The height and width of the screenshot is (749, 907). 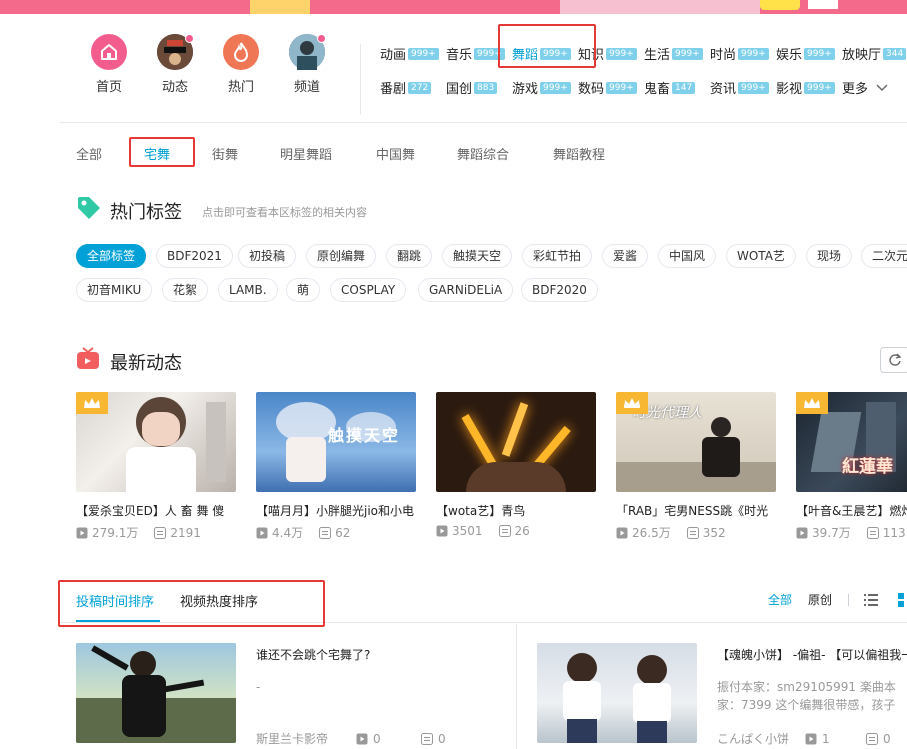 I want to click on category-label: 鬼畜, so click(x=657, y=89).